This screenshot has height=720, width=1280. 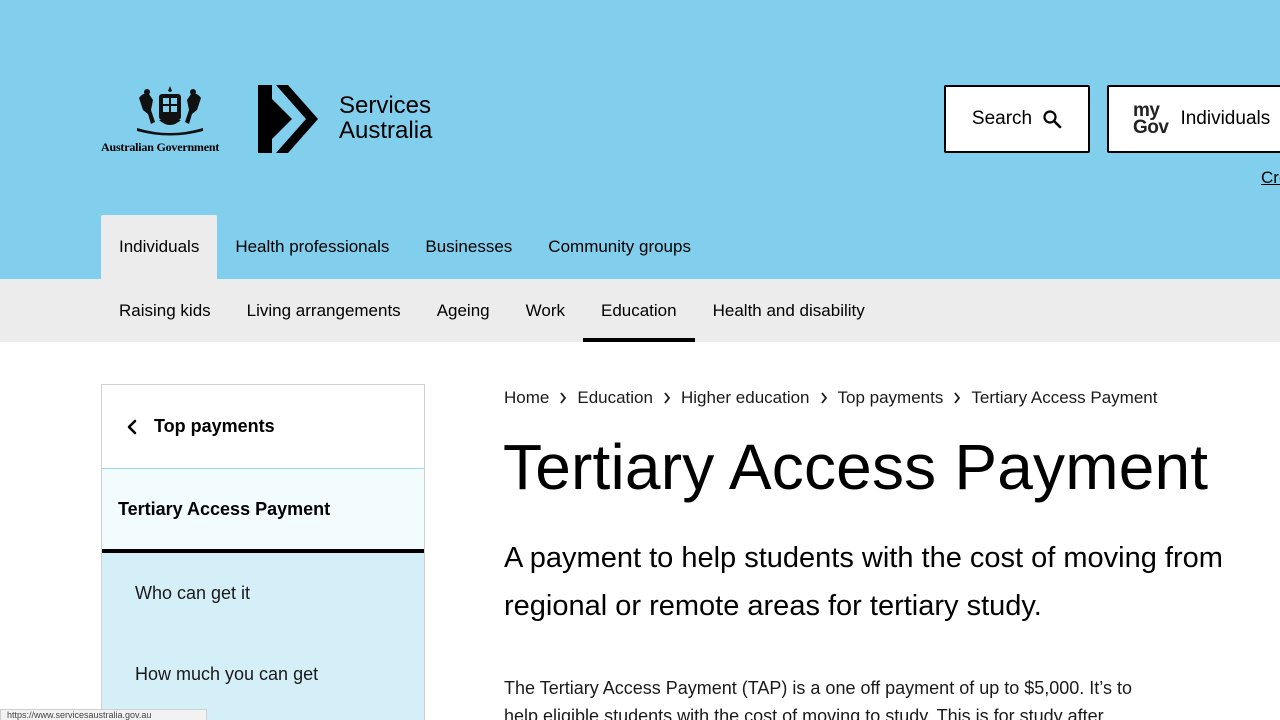 What do you see at coordinates (1002, 118) in the screenshot?
I see `search-button-label: Search` at bounding box center [1002, 118].